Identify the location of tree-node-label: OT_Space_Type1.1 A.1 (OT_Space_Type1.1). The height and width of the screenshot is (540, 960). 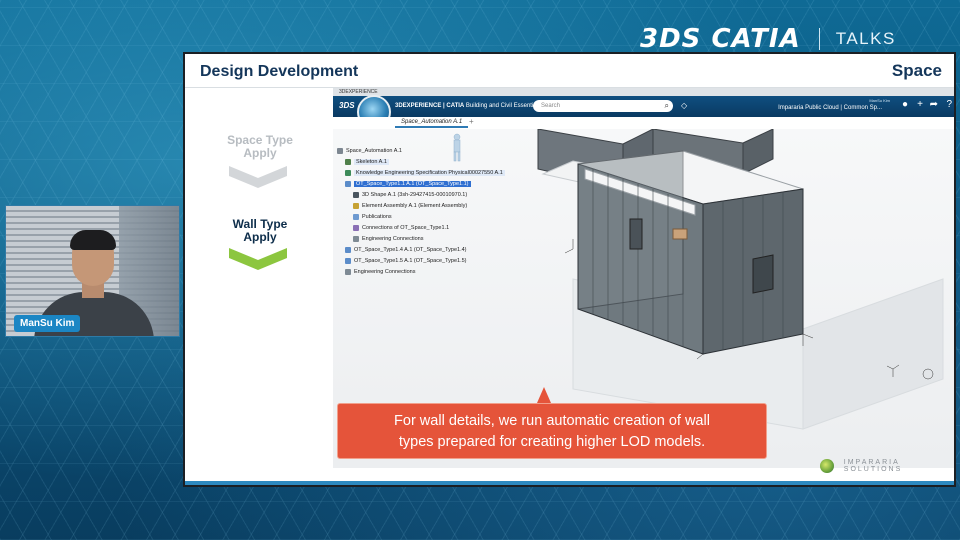
(412, 184).